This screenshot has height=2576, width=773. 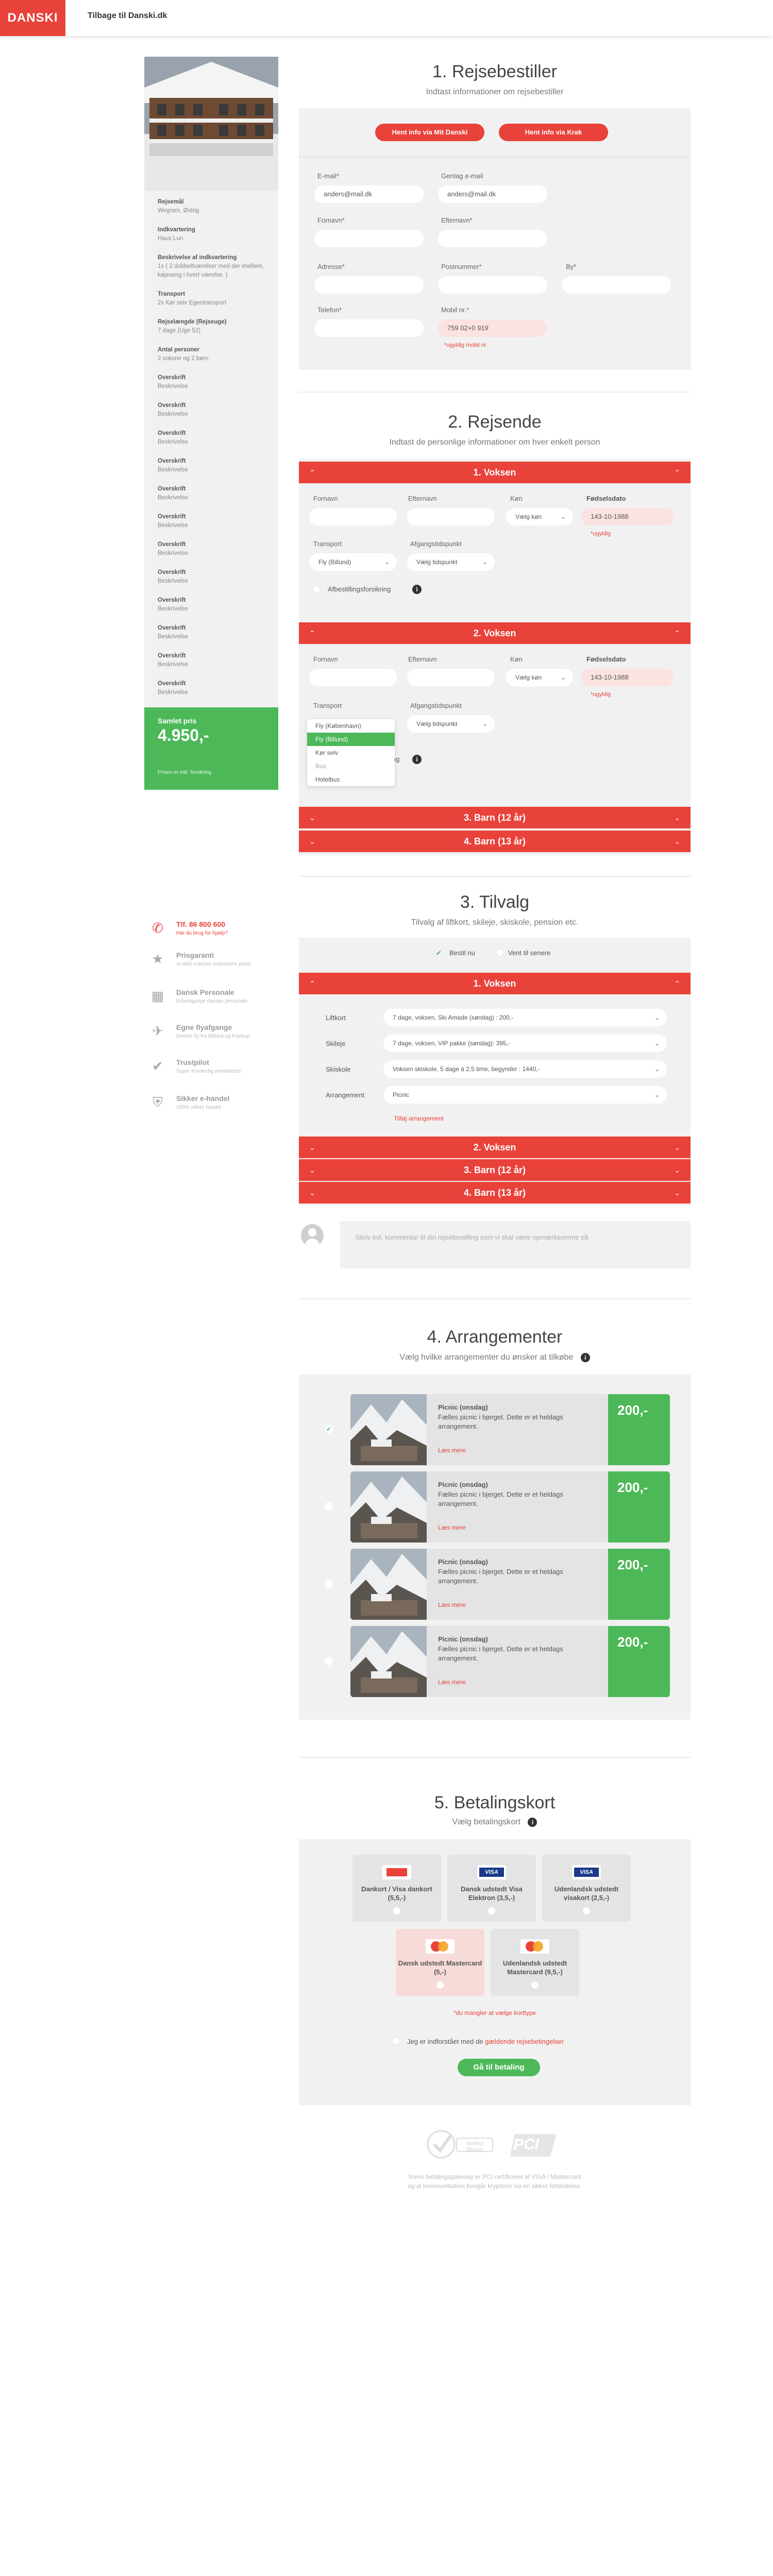 I want to click on city-field, so click(x=616, y=285).